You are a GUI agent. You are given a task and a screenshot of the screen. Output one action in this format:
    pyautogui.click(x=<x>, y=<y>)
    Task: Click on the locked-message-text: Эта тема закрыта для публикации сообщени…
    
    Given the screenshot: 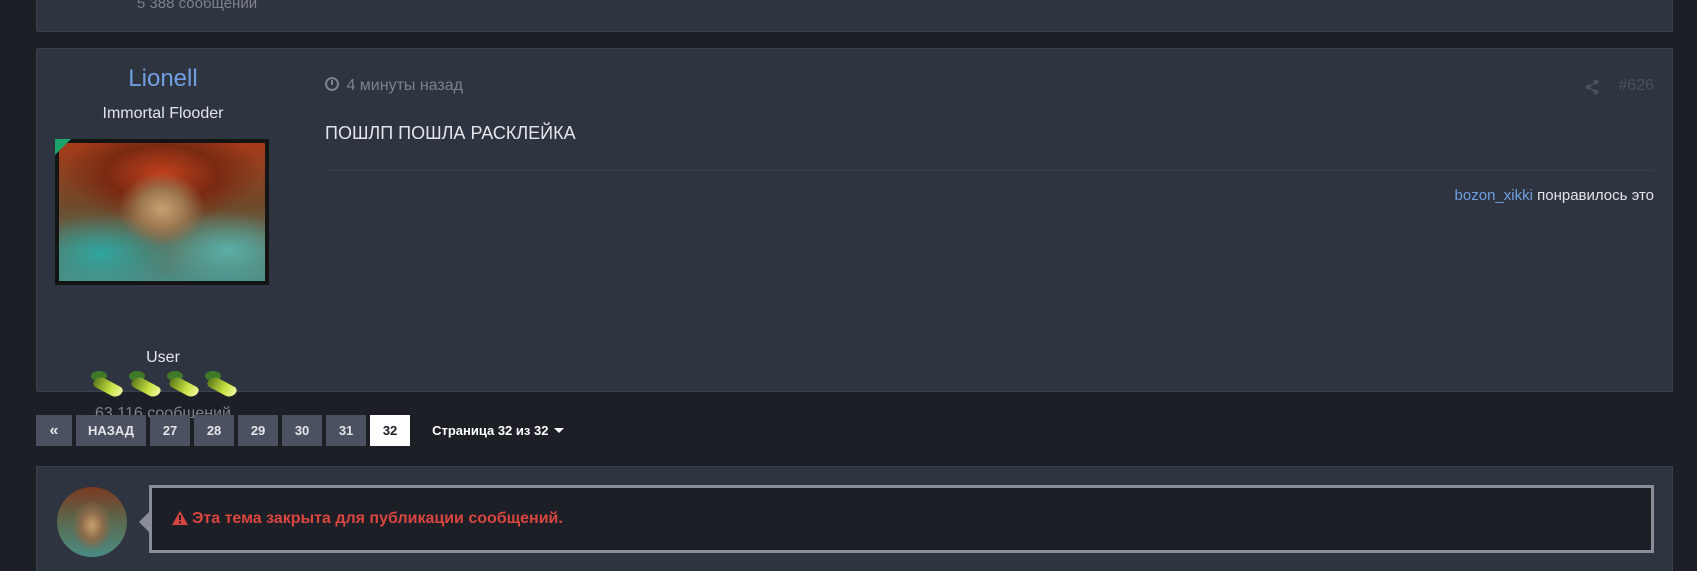 What is the action you would take?
    pyautogui.click(x=377, y=518)
    